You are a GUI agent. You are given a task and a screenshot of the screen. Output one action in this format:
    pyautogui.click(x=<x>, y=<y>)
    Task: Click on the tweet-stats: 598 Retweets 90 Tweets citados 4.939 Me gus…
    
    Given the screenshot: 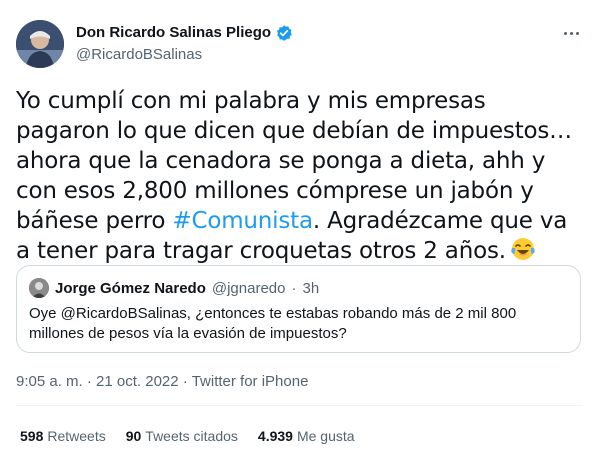 What is the action you would take?
    pyautogui.click(x=187, y=436)
    